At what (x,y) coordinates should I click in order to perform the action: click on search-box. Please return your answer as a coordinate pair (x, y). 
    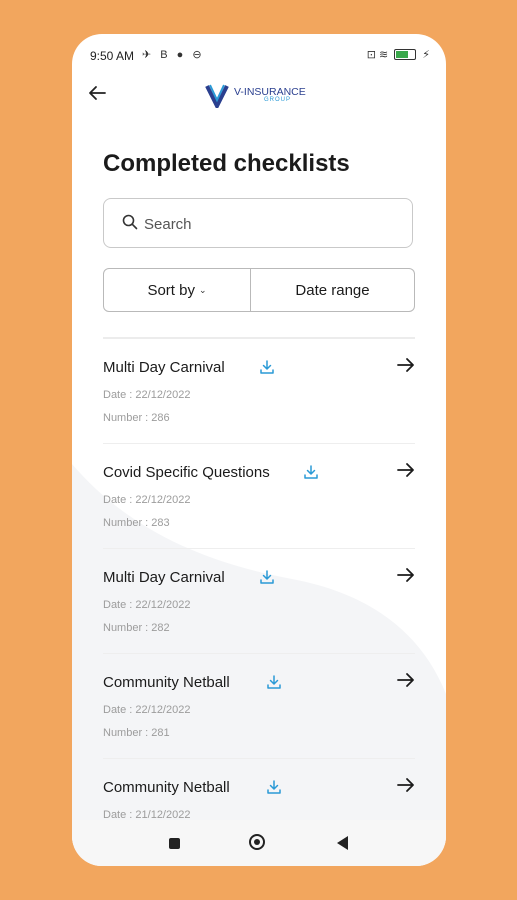
    Looking at the image, I should click on (258, 223).